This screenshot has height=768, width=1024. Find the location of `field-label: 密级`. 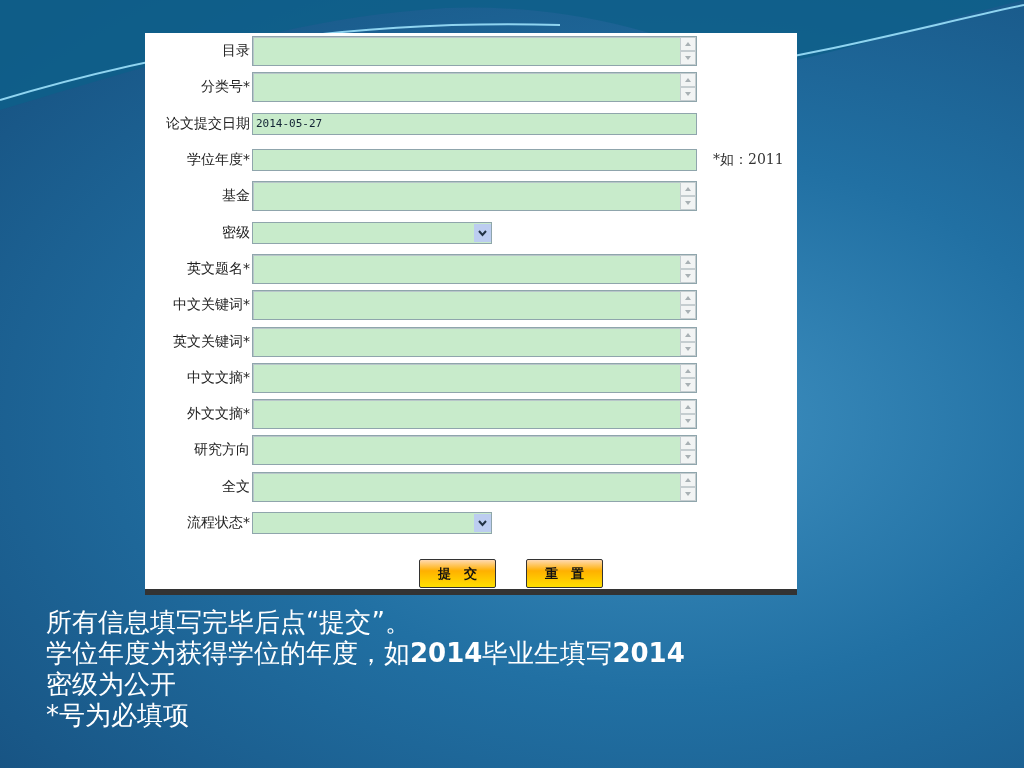

field-label: 密级 is located at coordinates (235, 232).